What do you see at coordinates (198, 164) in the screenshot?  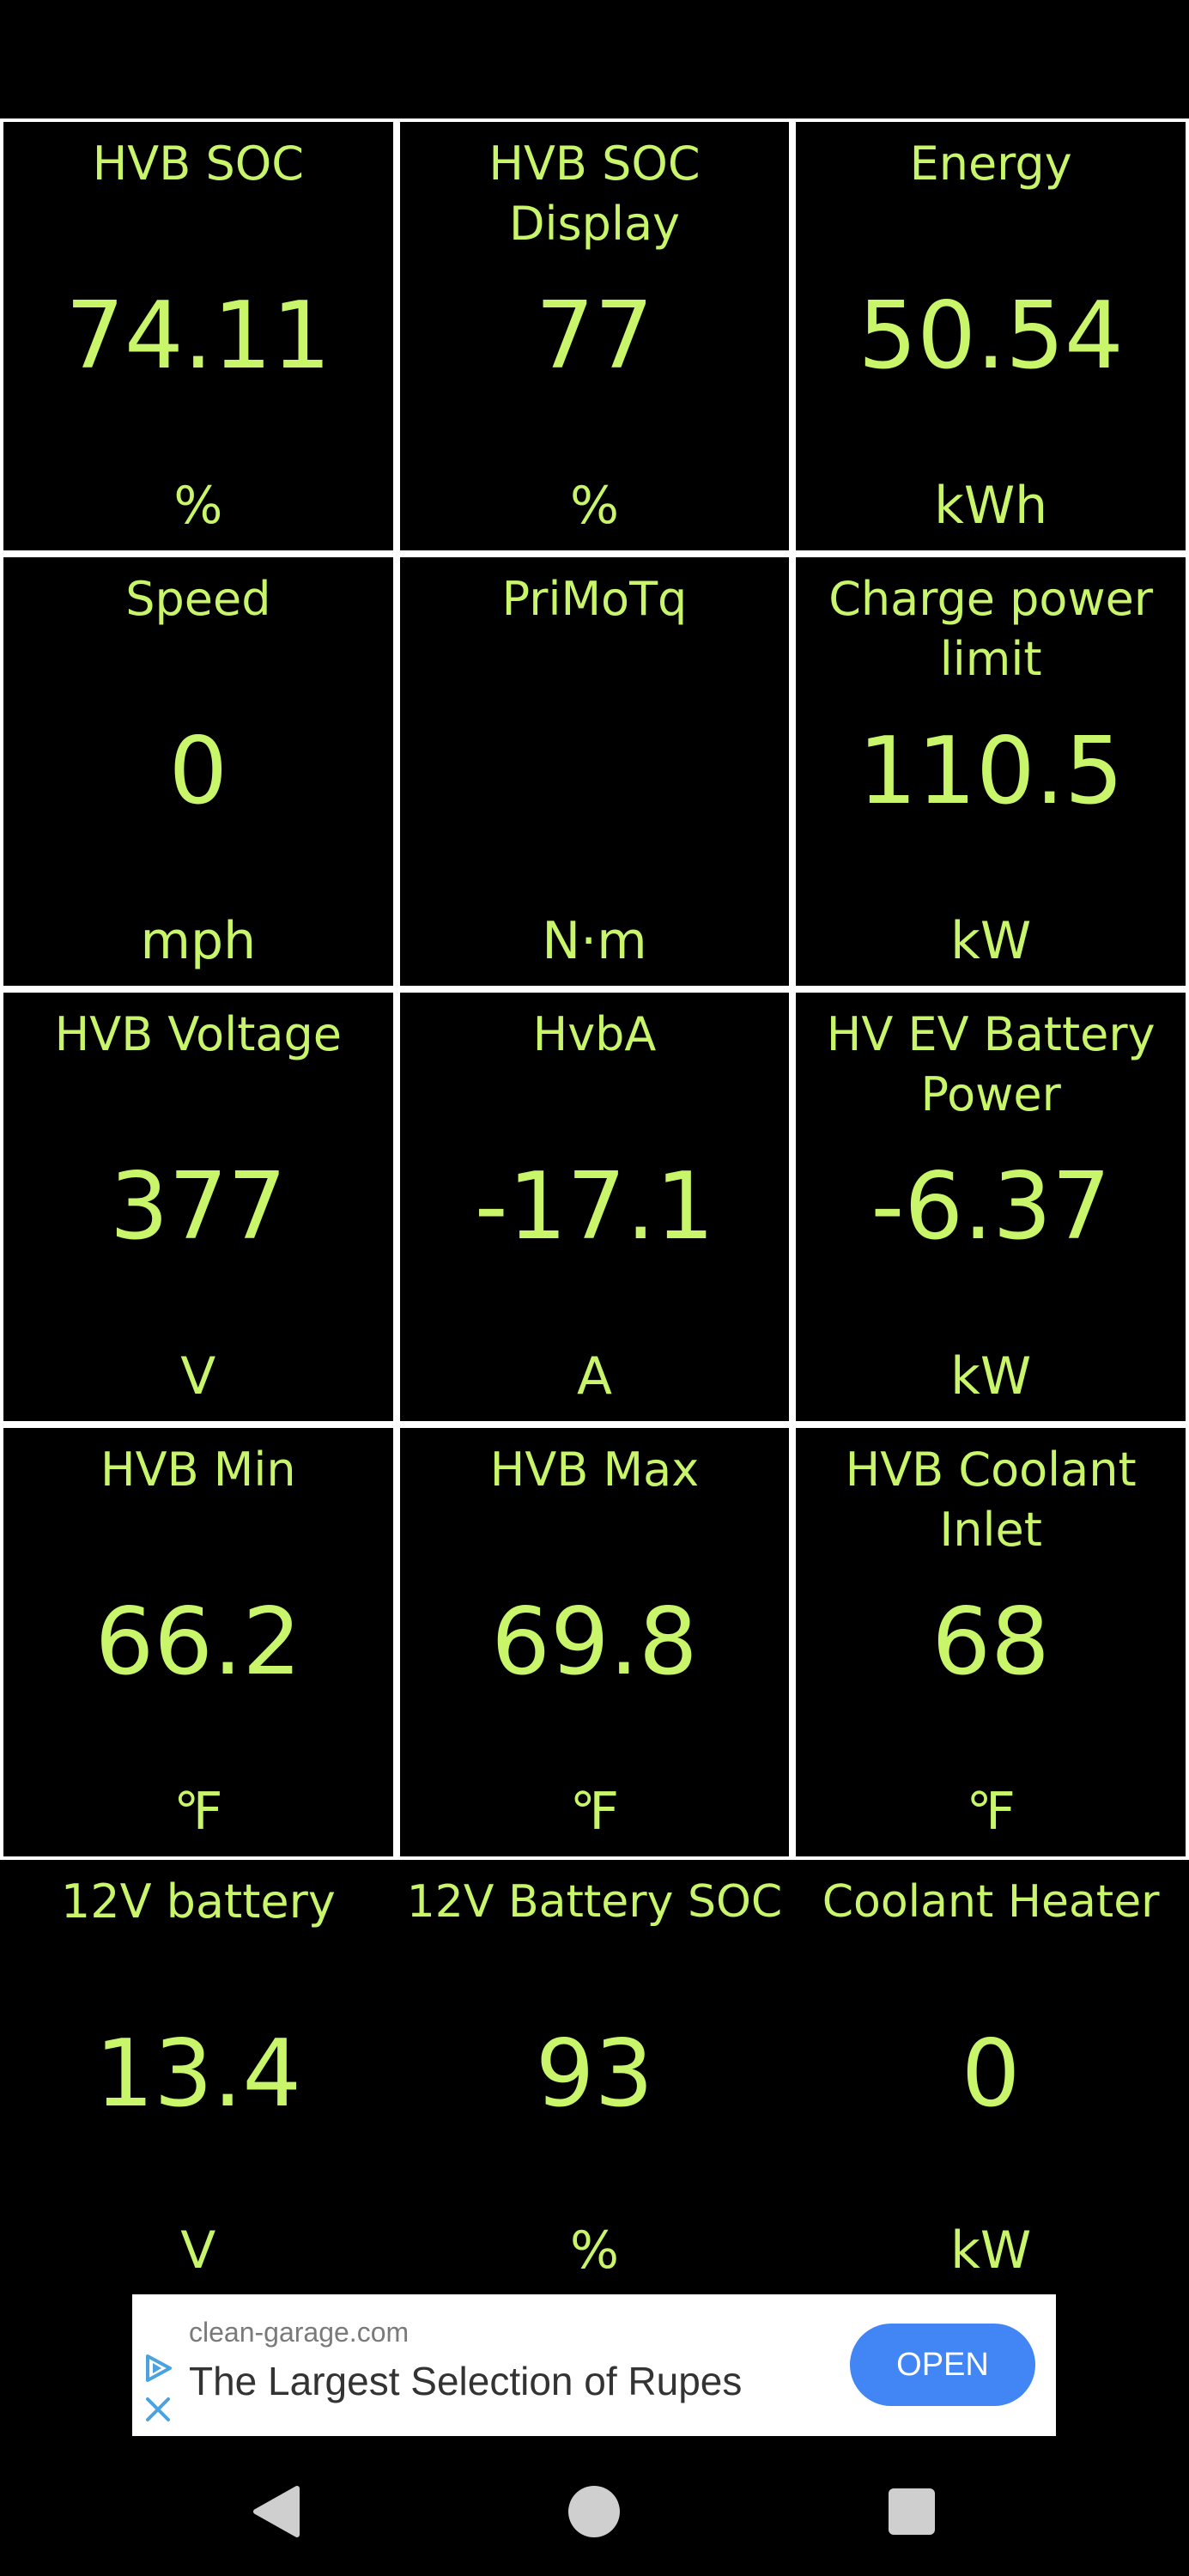 I see `gauge-label: HVB SOC` at bounding box center [198, 164].